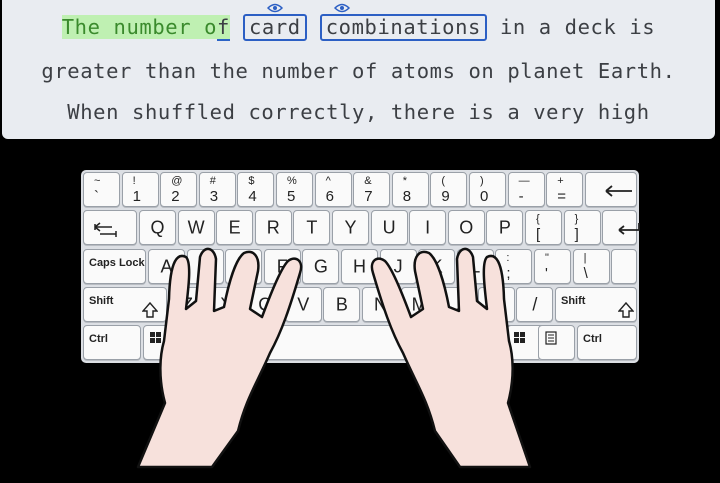 The image size is (720, 483). I want to click on key-w: W, so click(196, 227).